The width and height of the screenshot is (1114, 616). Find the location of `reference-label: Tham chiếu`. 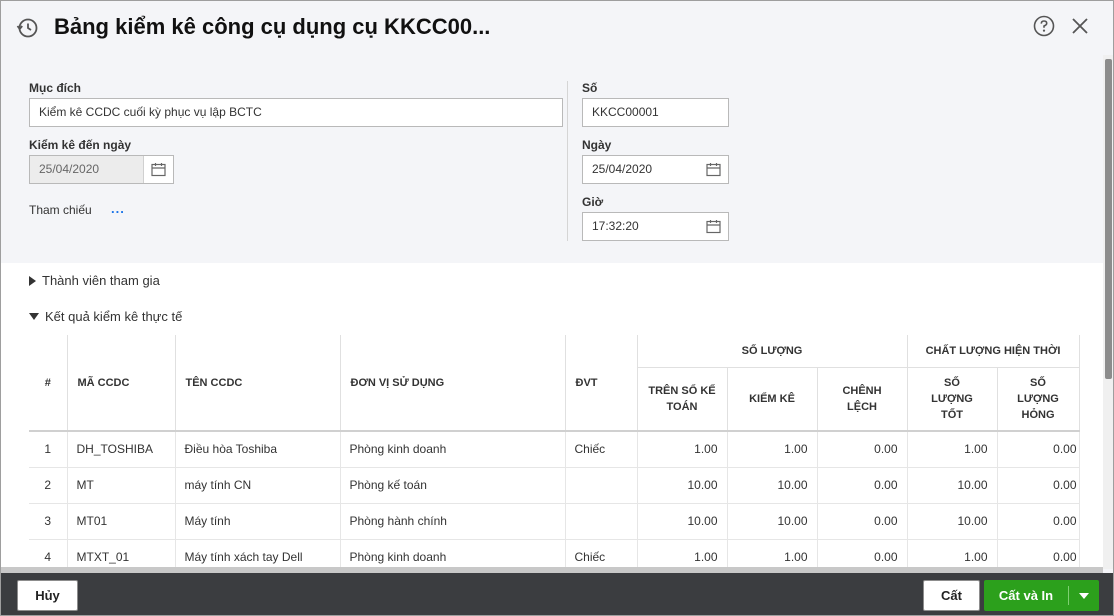

reference-label: Tham chiếu is located at coordinates (60, 210).